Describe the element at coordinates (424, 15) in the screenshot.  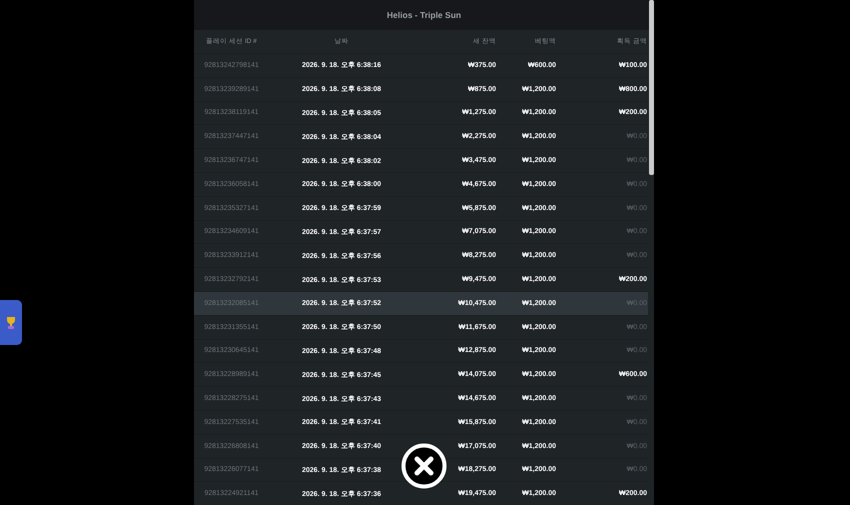
I see `window-title: Helios - Triple Sun` at that location.